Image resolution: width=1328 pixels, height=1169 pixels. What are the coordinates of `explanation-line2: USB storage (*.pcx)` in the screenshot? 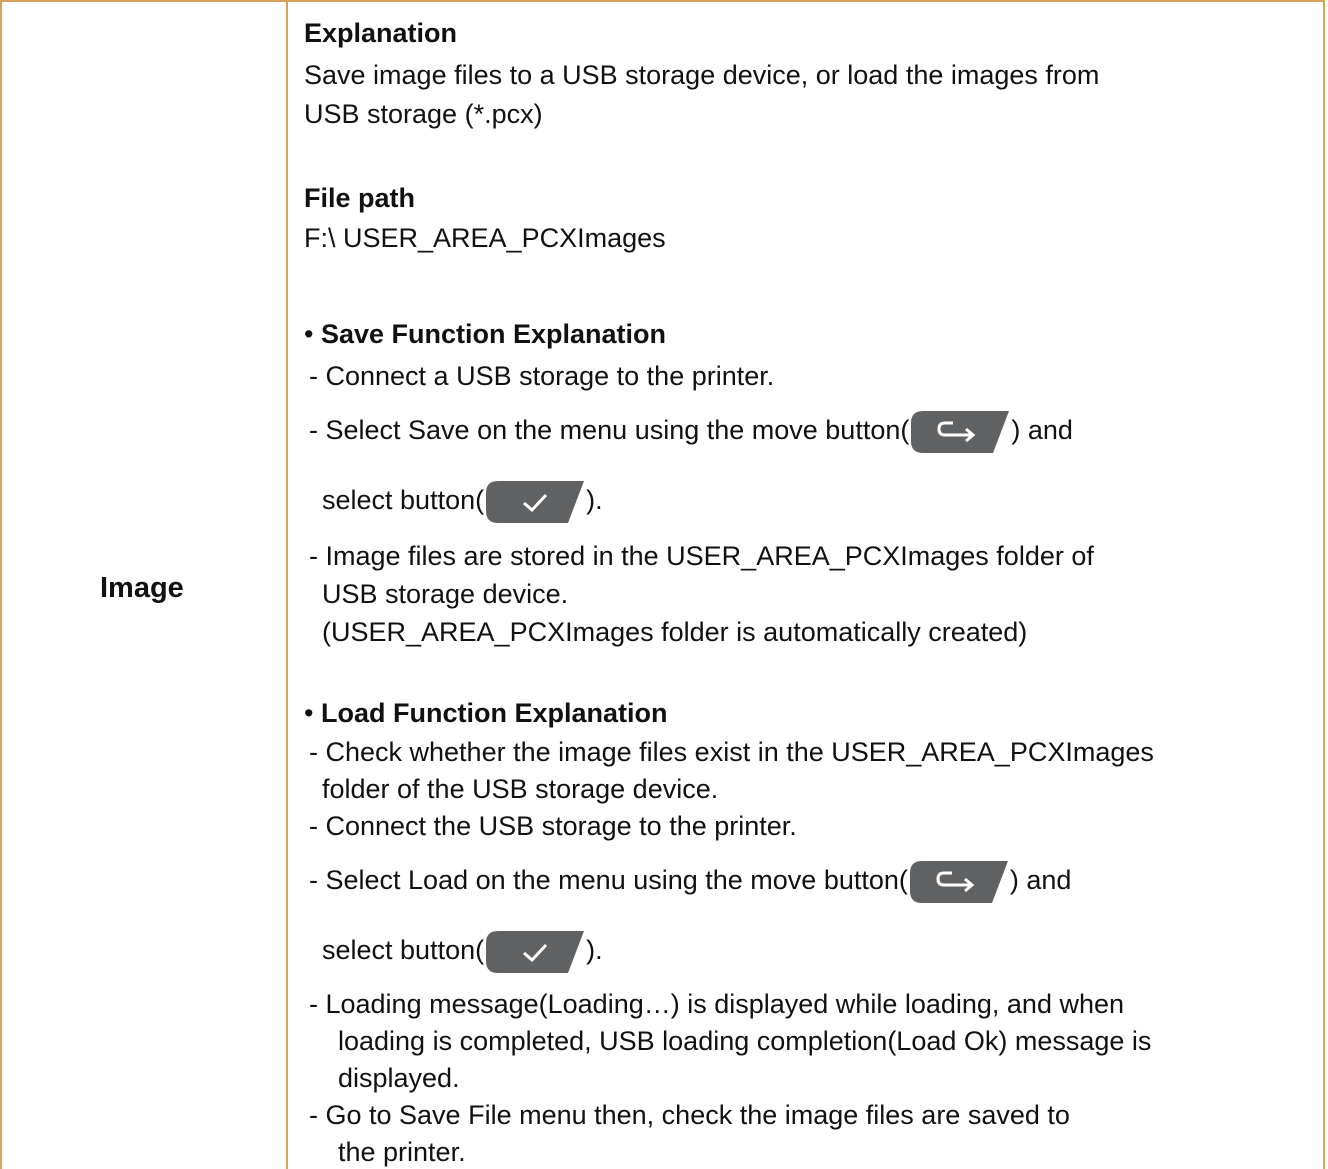 It's located at (423, 114).